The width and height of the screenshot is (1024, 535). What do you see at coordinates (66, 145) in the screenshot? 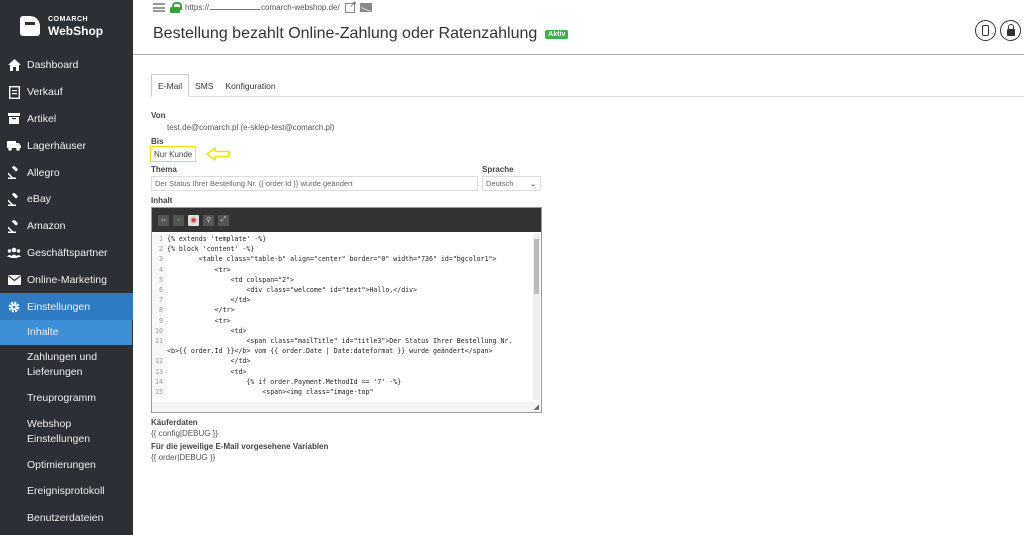
I see `sidebar-item-lagerhaeuser: Lagerhäuser` at bounding box center [66, 145].